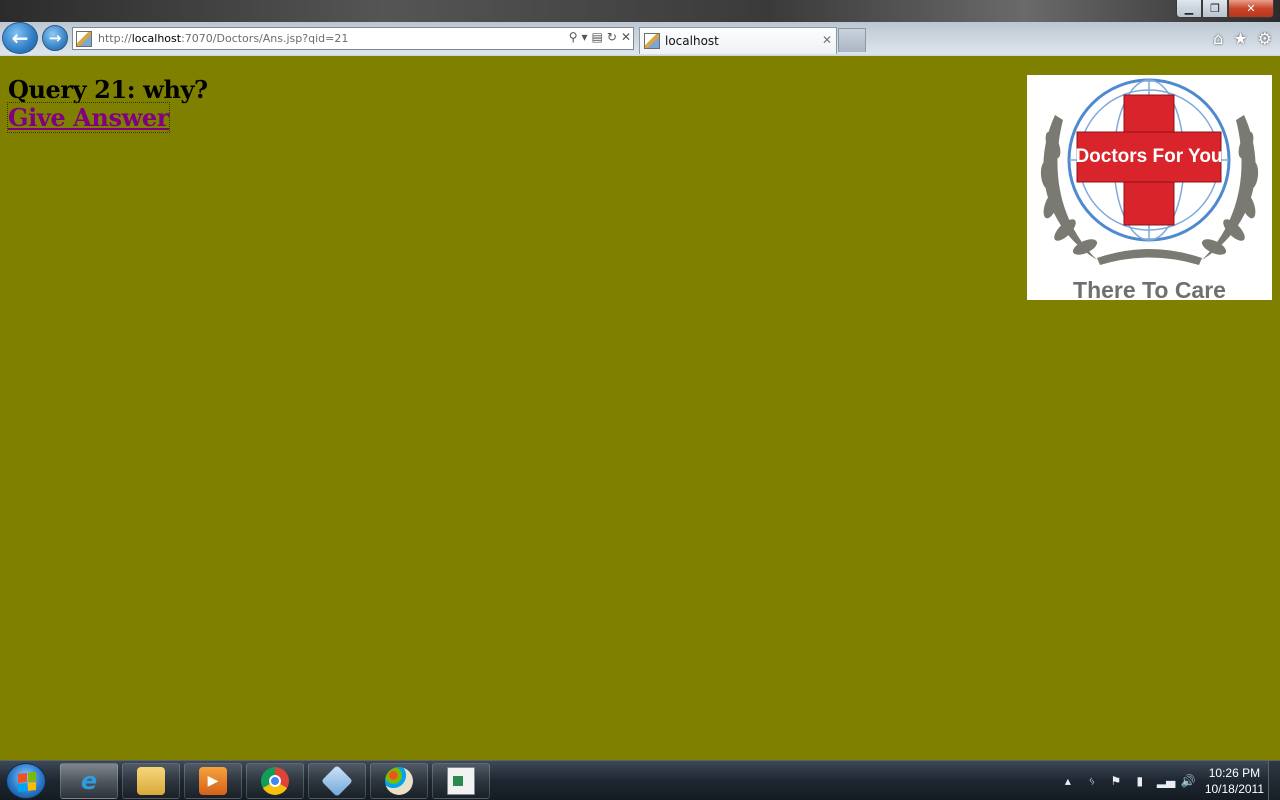 This screenshot has width=1280, height=800. What do you see at coordinates (1068, 781) in the screenshot?
I see `show-hidden-icons-icon: ▴` at bounding box center [1068, 781].